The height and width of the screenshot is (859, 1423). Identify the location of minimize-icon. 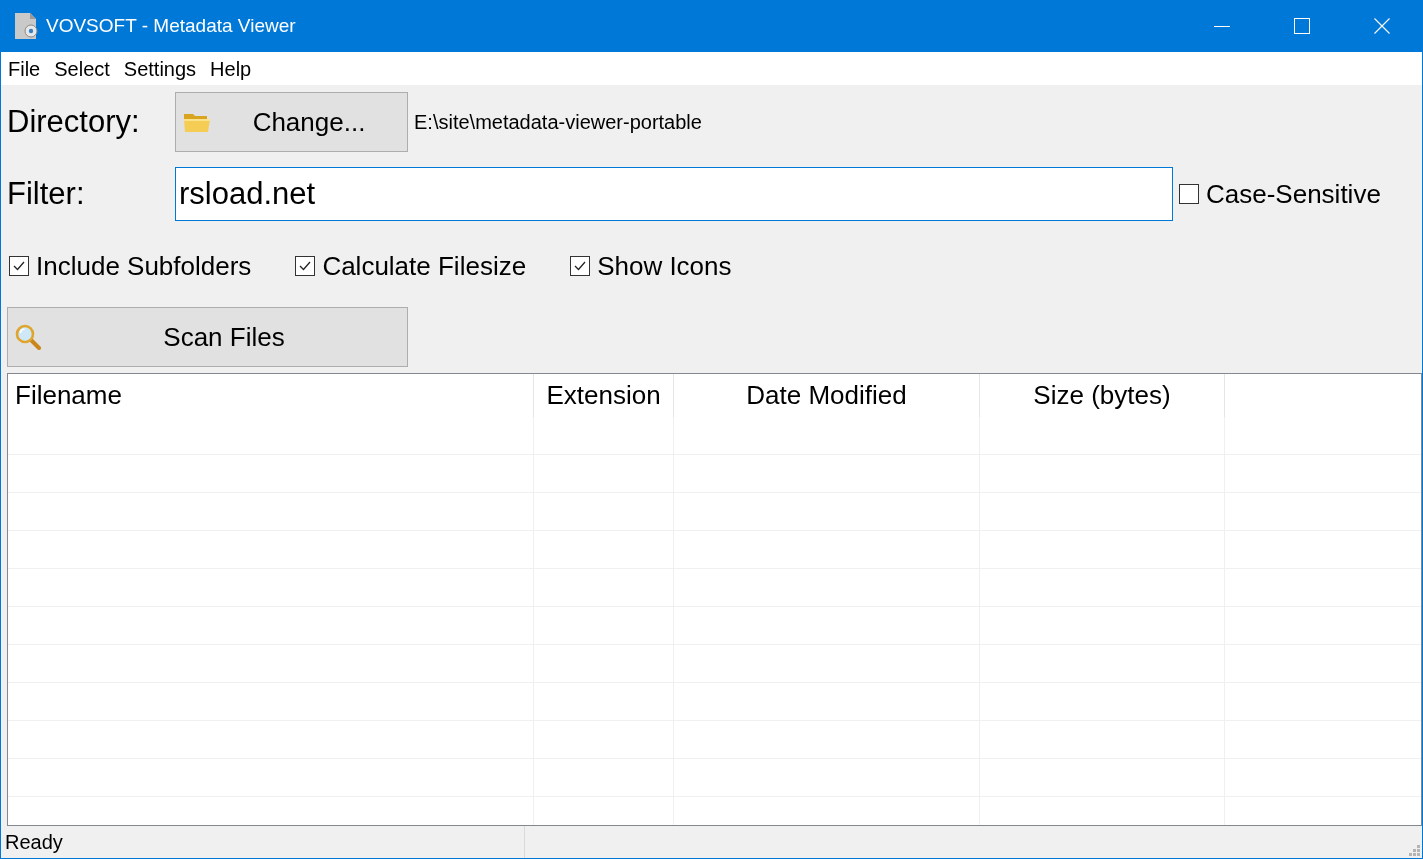
(1222, 26).